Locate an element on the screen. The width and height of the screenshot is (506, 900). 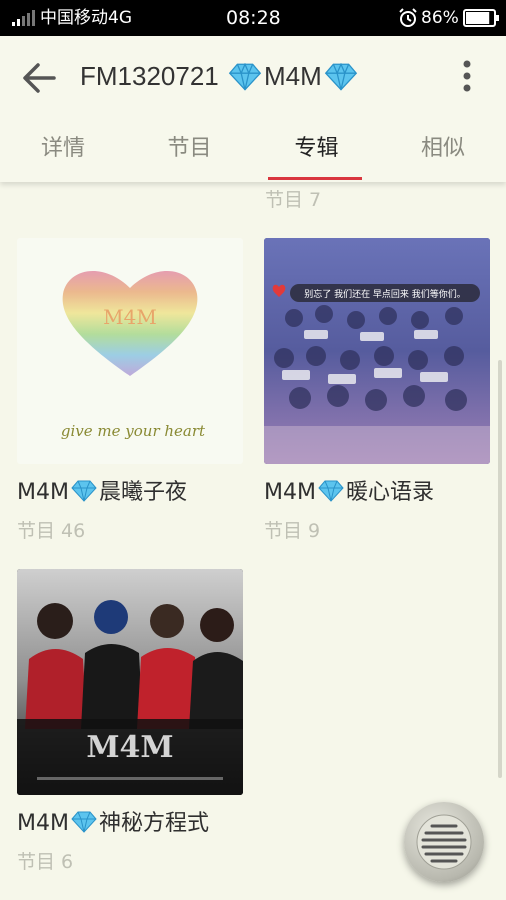
alarm-icon is located at coordinates (408, 17).